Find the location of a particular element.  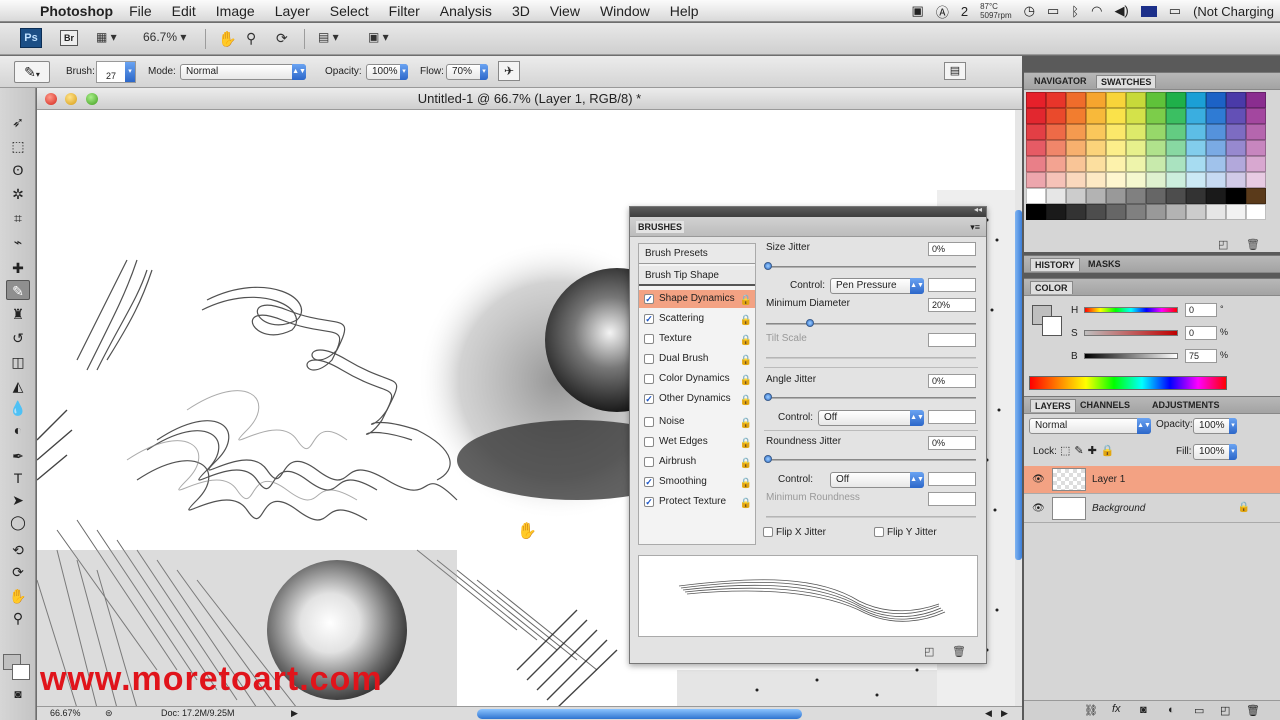

magic-wand-icon: ✲ is located at coordinates (18, 194).